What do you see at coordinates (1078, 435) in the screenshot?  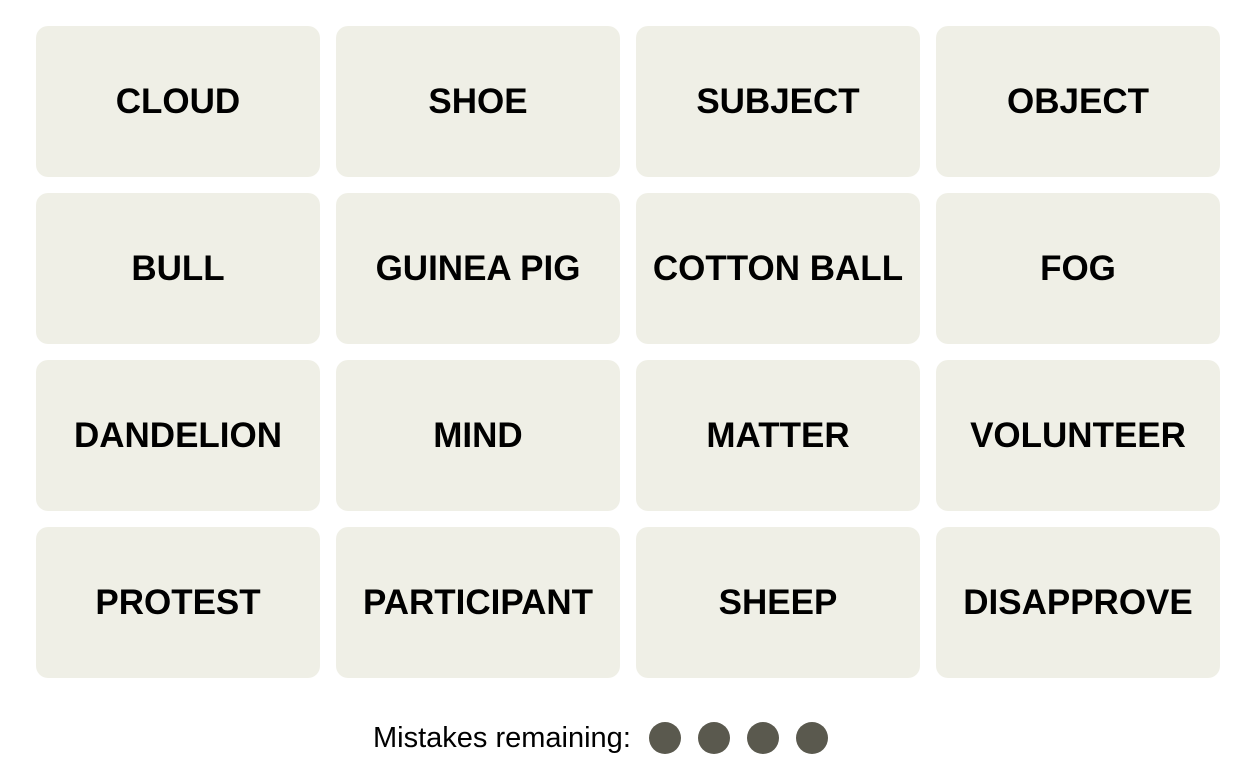 I see `word-tile: VOLUNTEER` at bounding box center [1078, 435].